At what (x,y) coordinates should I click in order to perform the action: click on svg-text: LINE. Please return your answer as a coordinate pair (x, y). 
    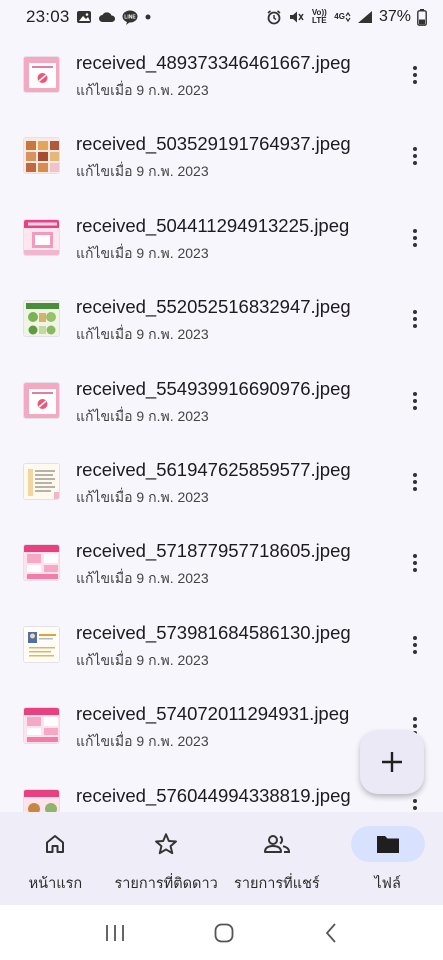
    Looking at the image, I should click on (130, 17).